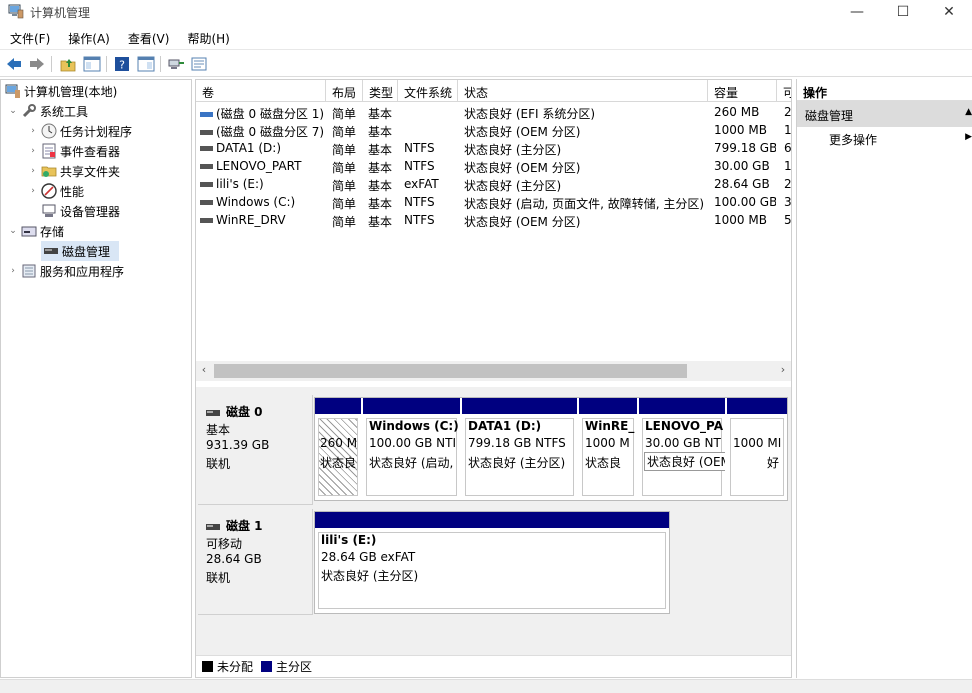 This screenshot has height=693, width=972. I want to click on more-actions-item: 更多操作 ▶, so click(884, 138).